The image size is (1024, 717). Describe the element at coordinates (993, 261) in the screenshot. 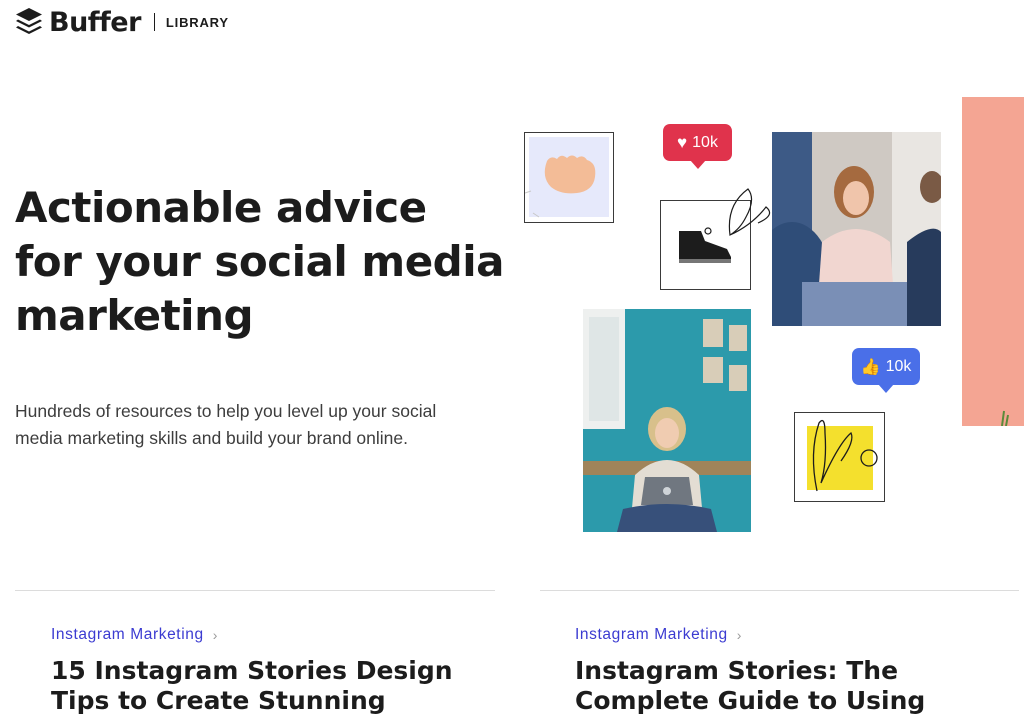

I see `peach-panel` at that location.